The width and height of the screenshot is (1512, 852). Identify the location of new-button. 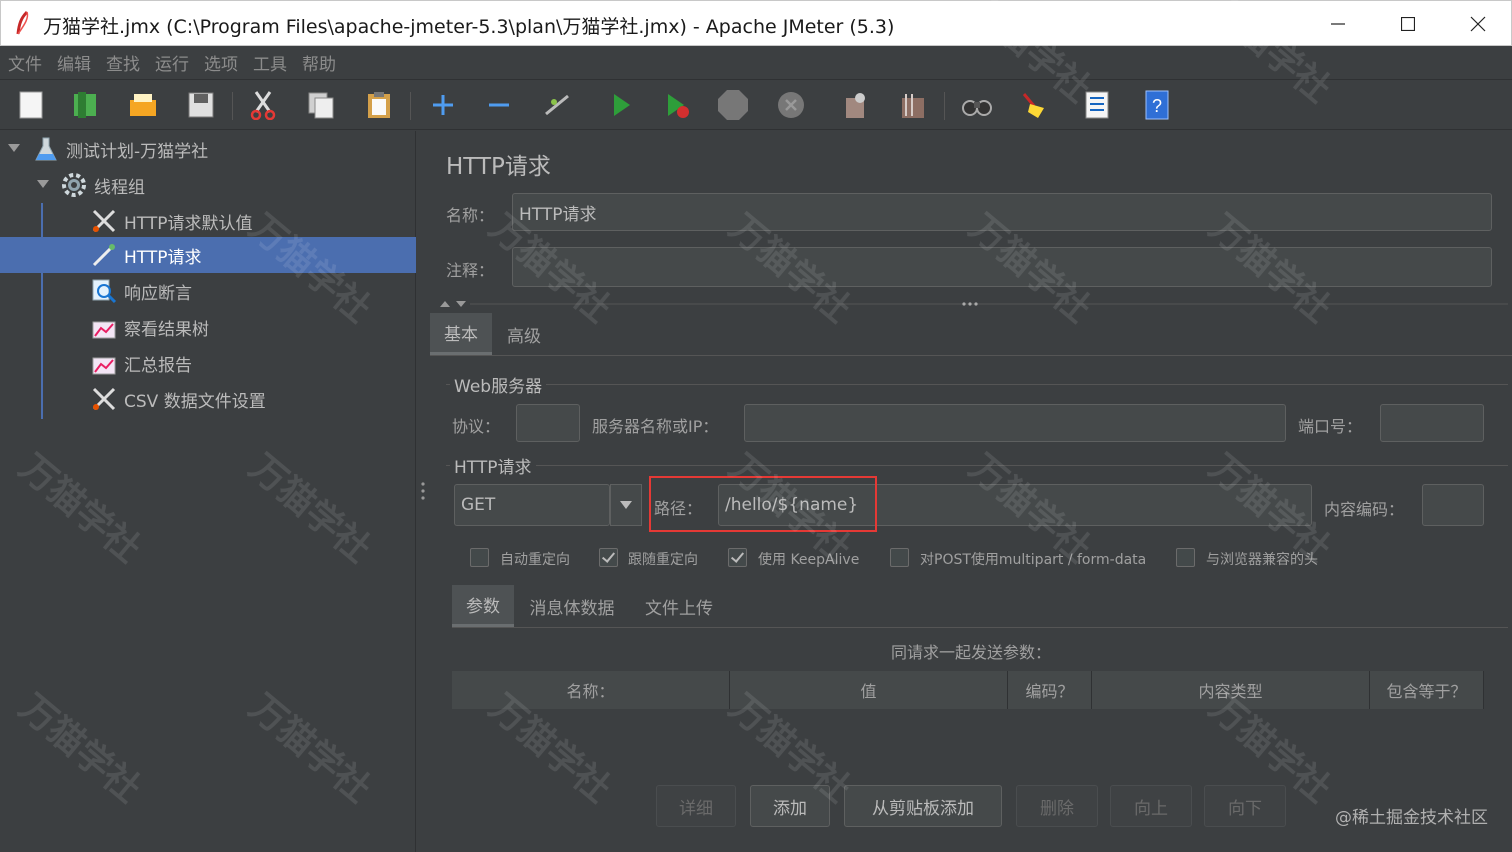
(31, 105).